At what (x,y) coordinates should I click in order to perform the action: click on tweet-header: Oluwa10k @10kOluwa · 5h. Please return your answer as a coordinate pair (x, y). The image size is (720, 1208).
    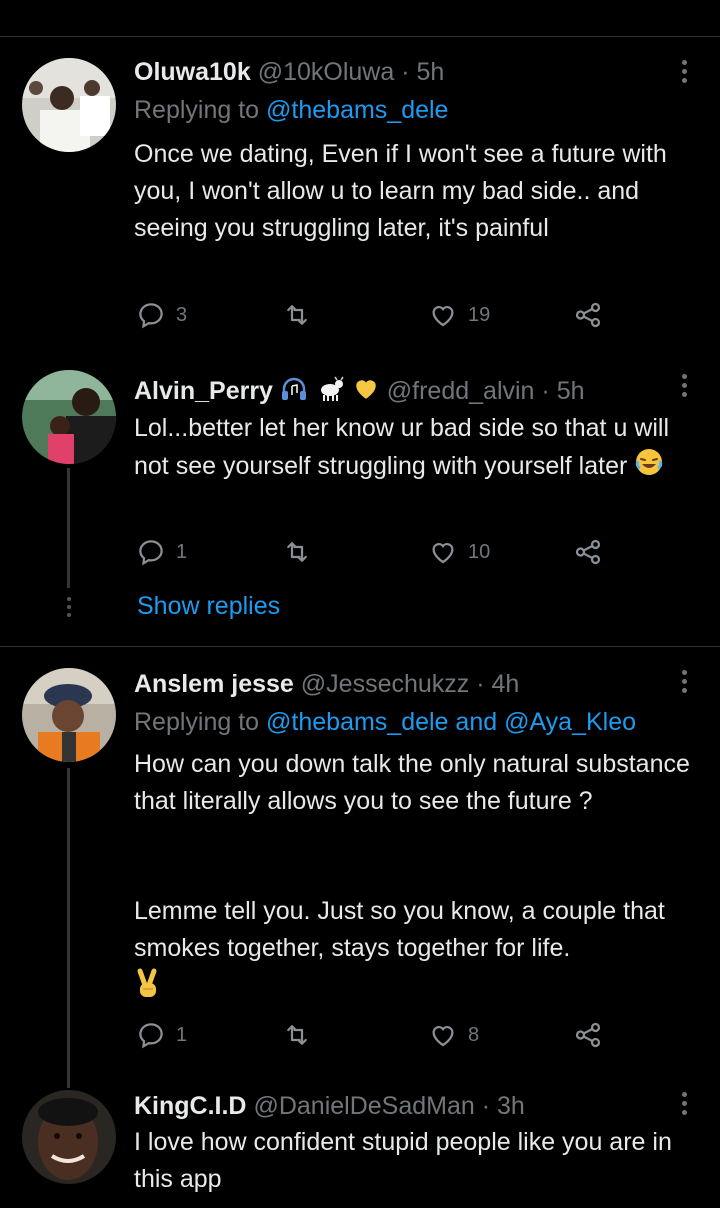
    Looking at the image, I should click on (289, 72).